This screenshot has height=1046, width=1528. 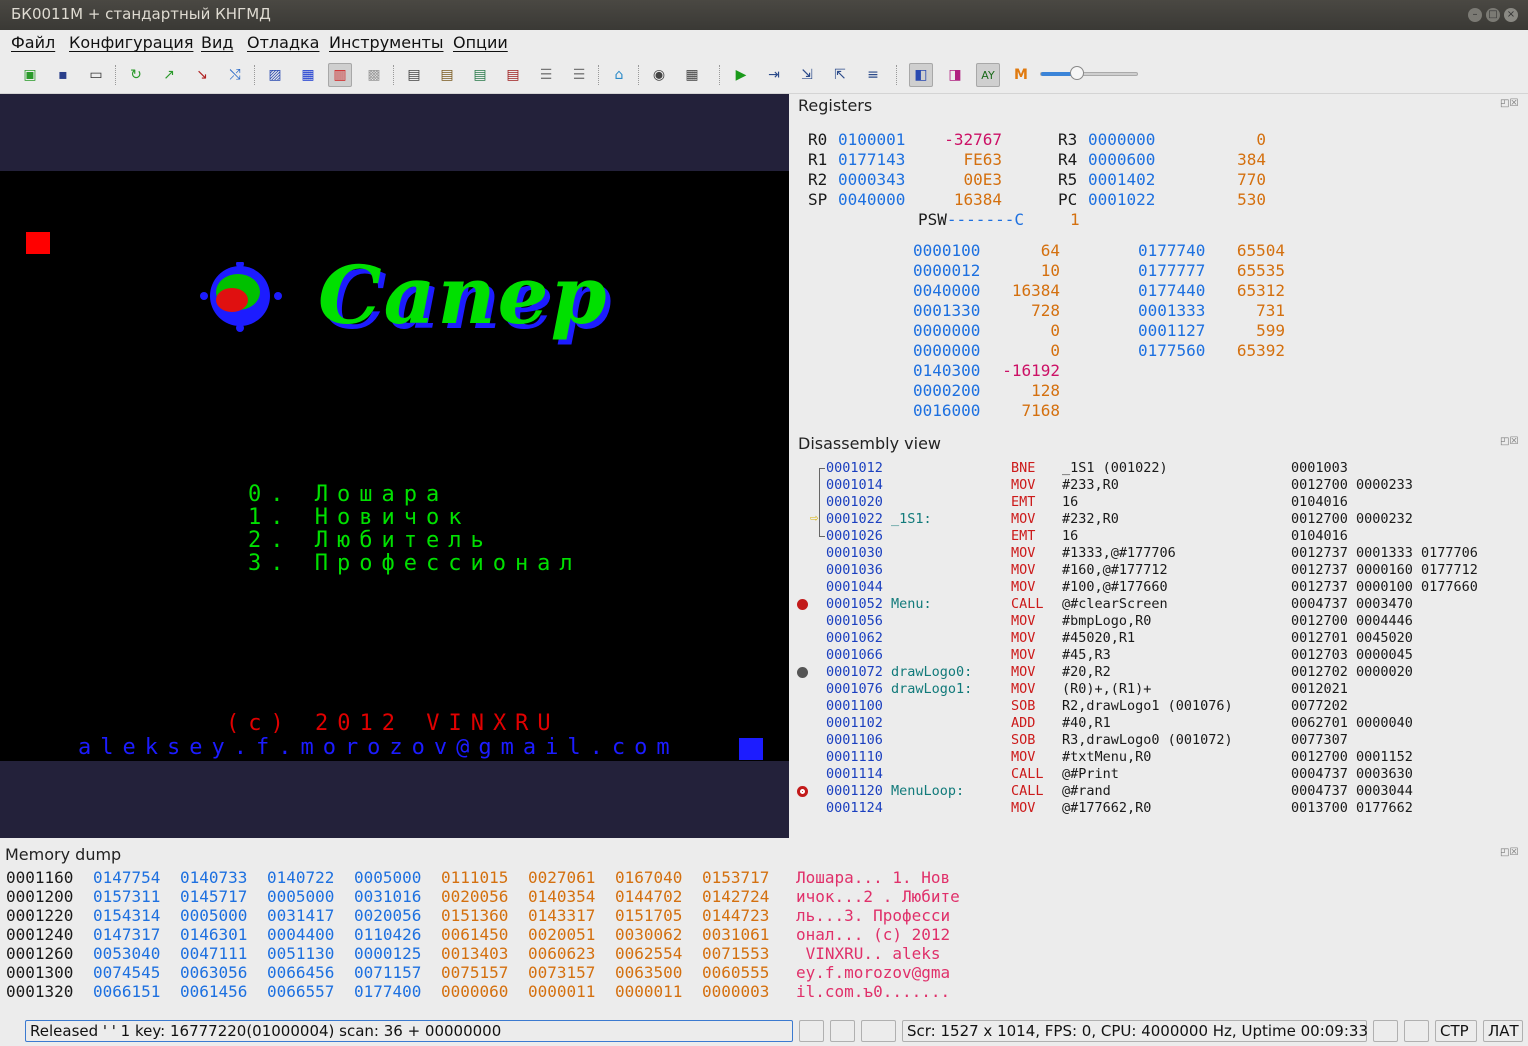 I want to click on memory-word: 0110426, so click(x=387, y=934).